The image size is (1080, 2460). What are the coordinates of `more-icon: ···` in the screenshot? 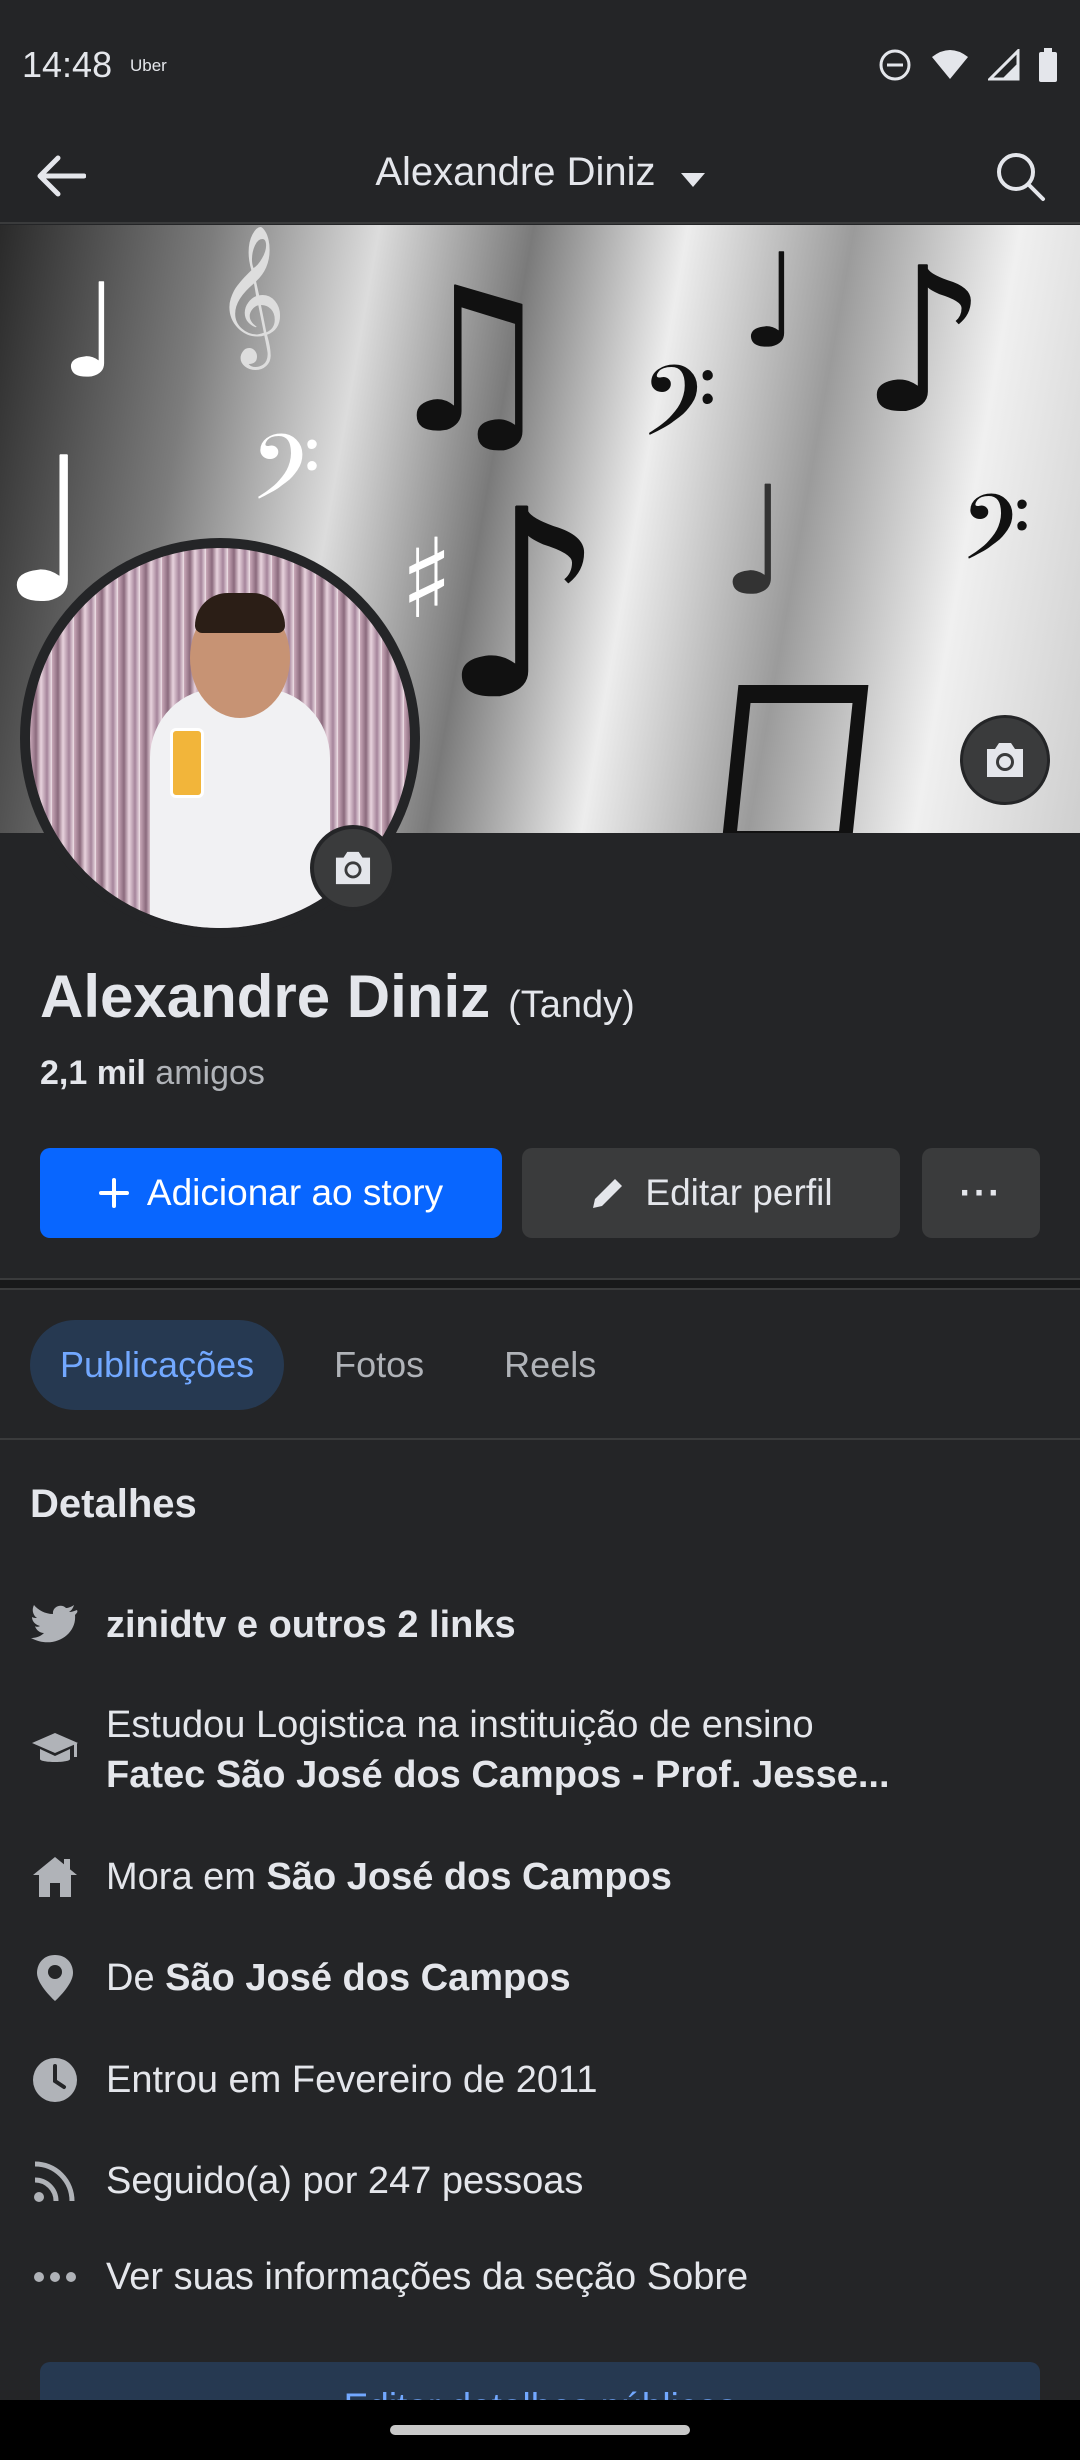 It's located at (981, 1192).